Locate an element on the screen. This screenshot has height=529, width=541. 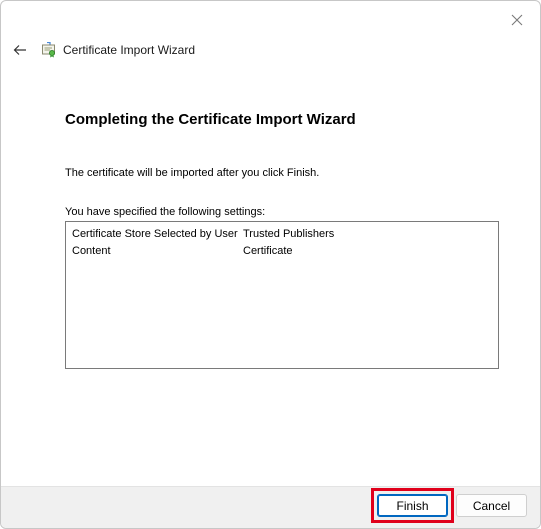
page-heading: Completing the Certificate Import Wizard is located at coordinates (210, 119).